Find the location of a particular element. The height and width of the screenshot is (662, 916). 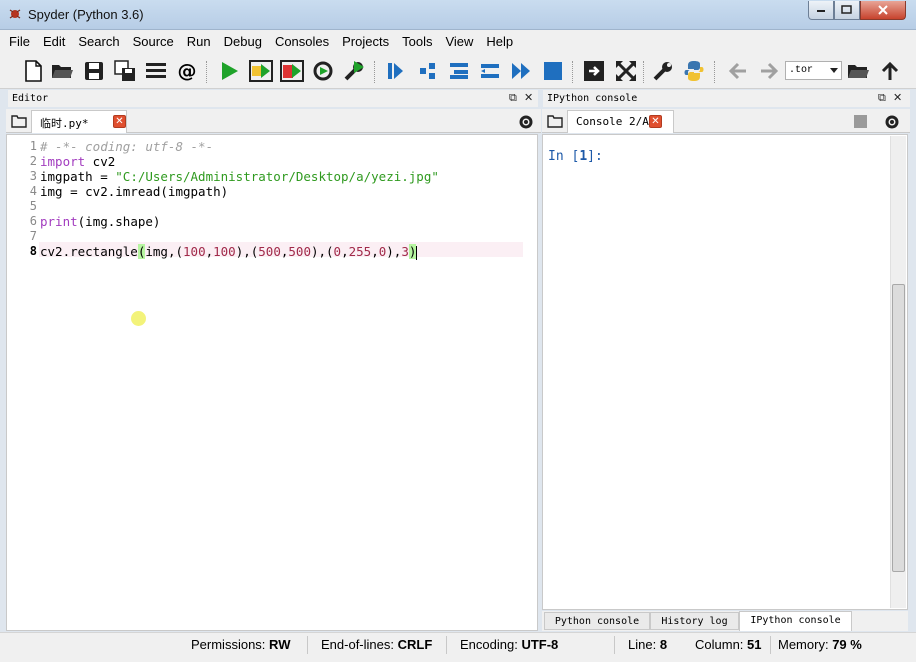

pythonpath-button is located at coordinates (694, 71).